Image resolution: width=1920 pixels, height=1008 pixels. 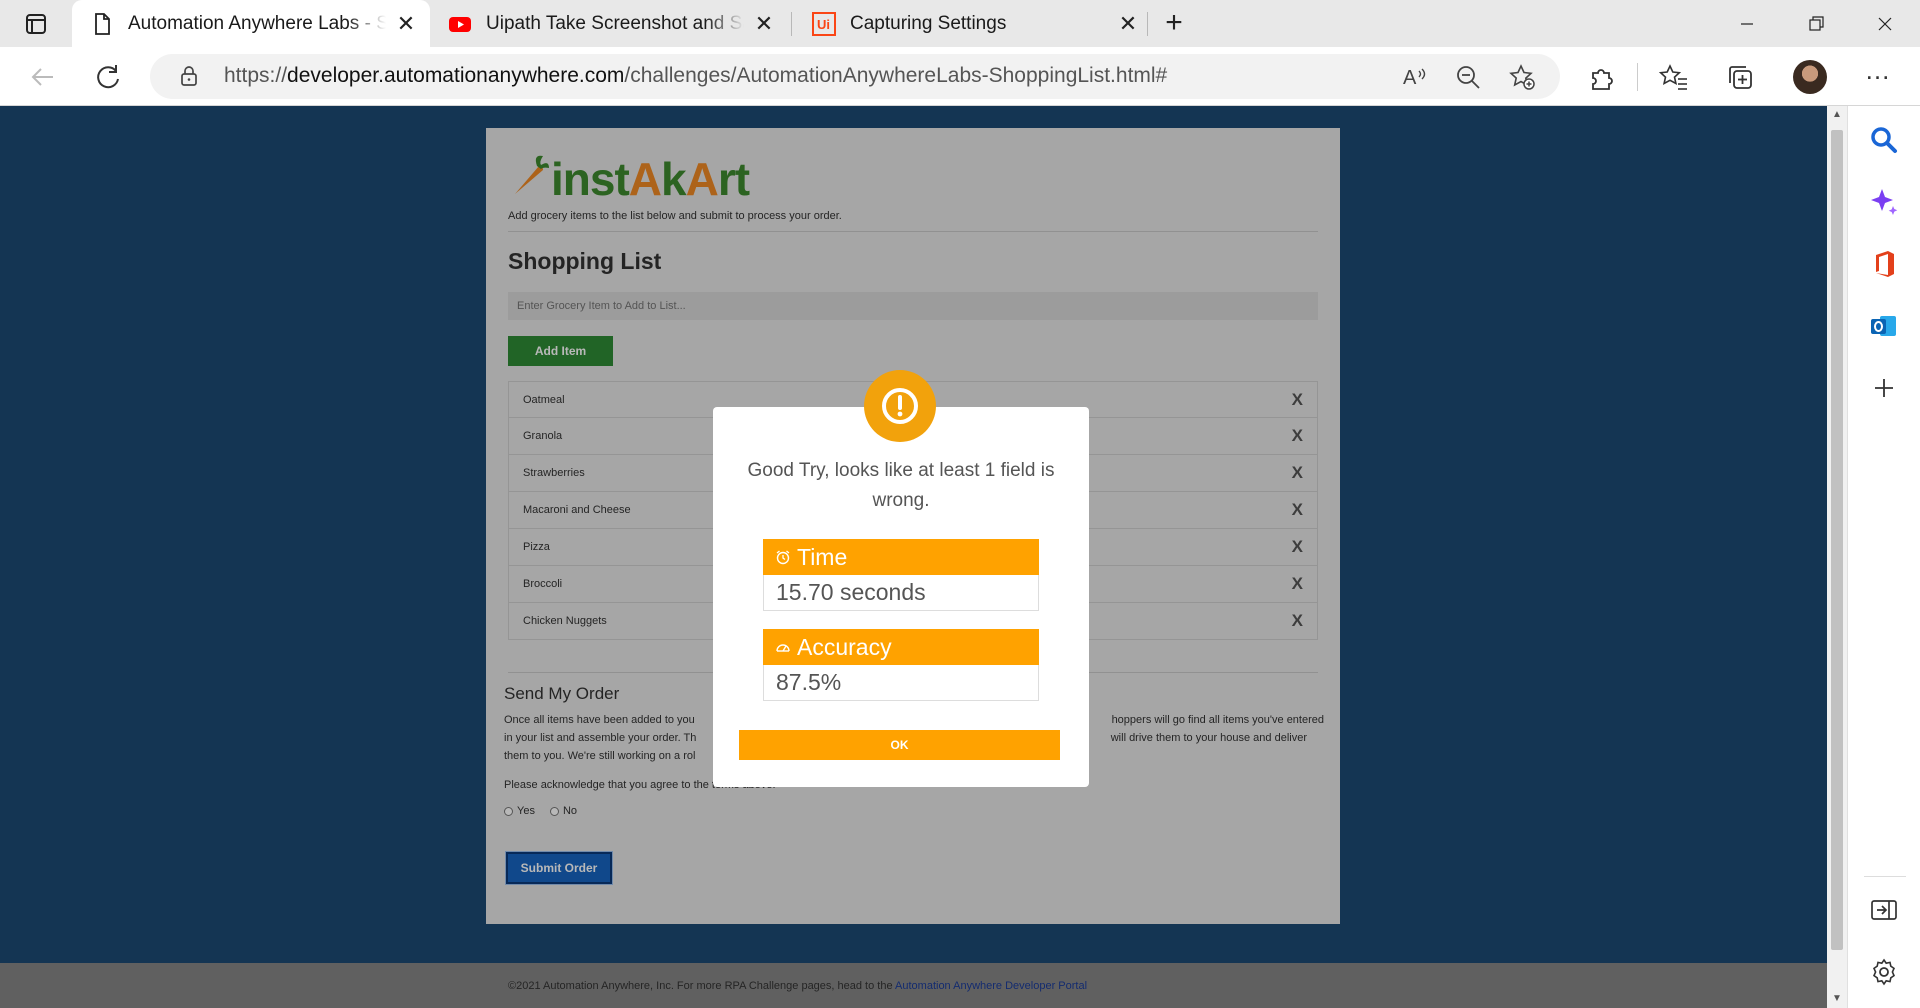 I want to click on extensions-icon, so click(x=1602, y=77).